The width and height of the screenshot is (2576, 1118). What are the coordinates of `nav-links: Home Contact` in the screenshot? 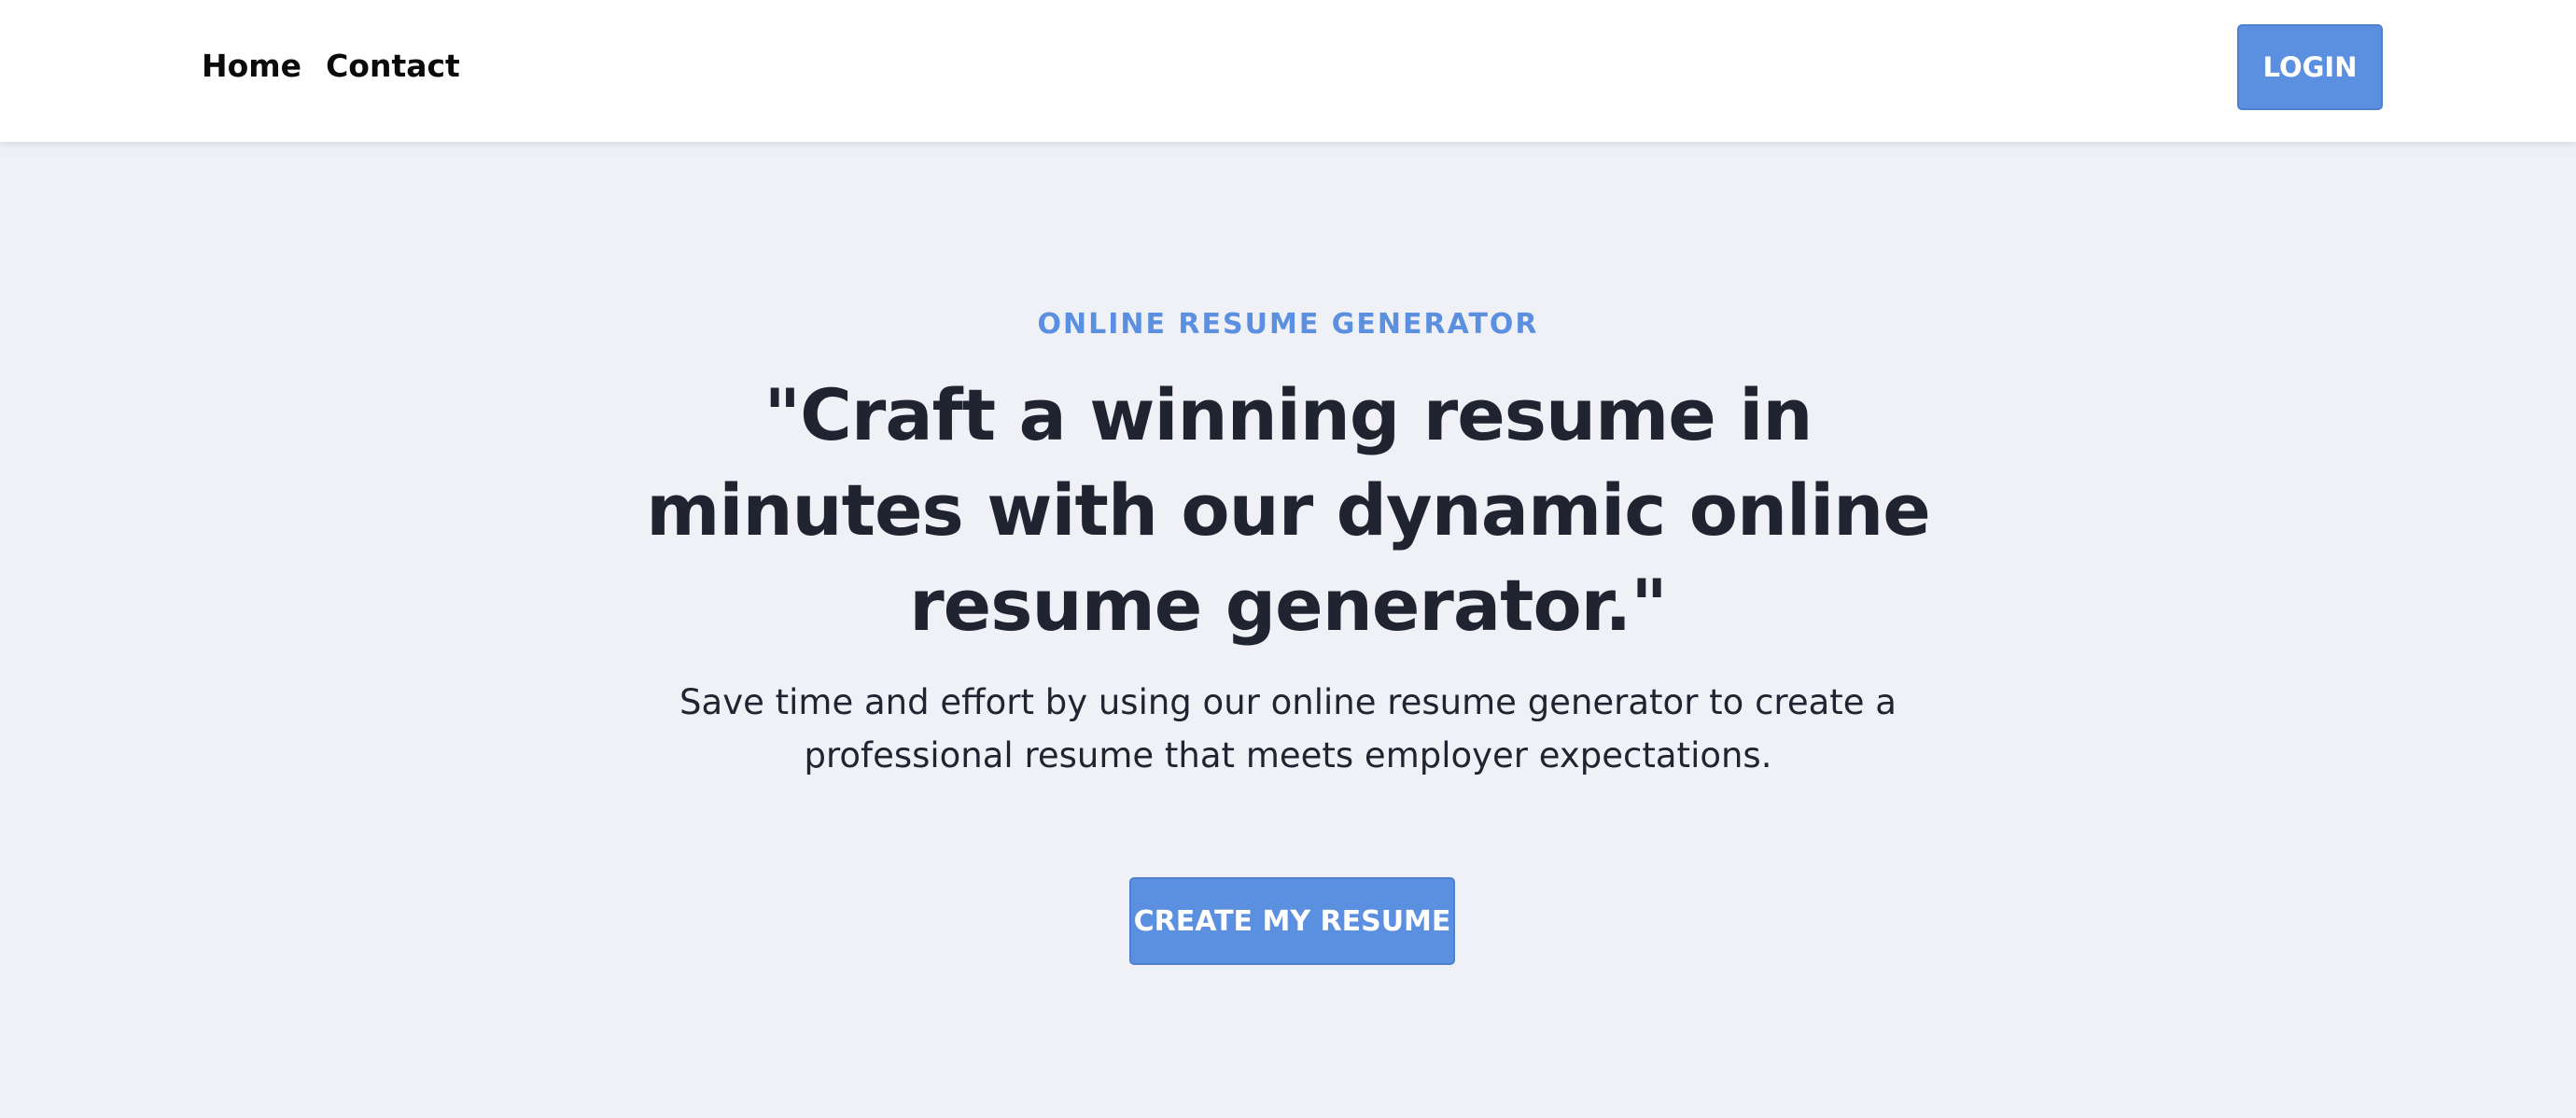 It's located at (331, 66).